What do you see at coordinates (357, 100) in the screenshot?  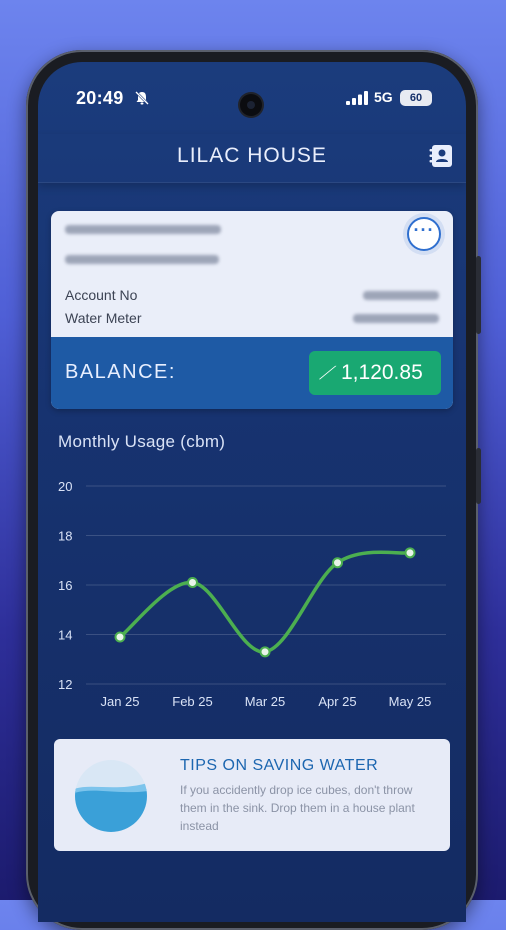 I see `signal-icon` at bounding box center [357, 100].